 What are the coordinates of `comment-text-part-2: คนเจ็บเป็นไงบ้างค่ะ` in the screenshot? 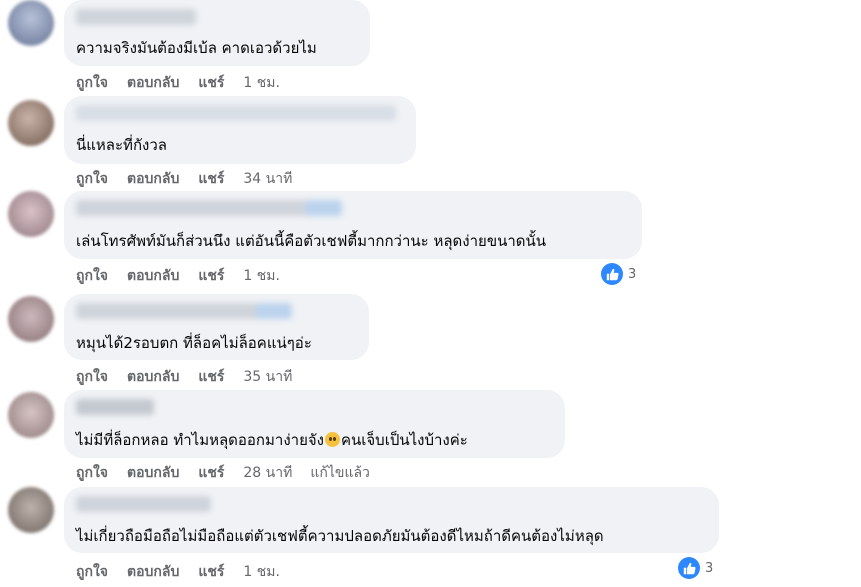 It's located at (404, 440).